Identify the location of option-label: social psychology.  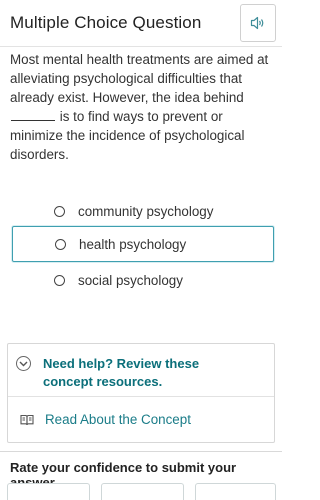
(130, 280).